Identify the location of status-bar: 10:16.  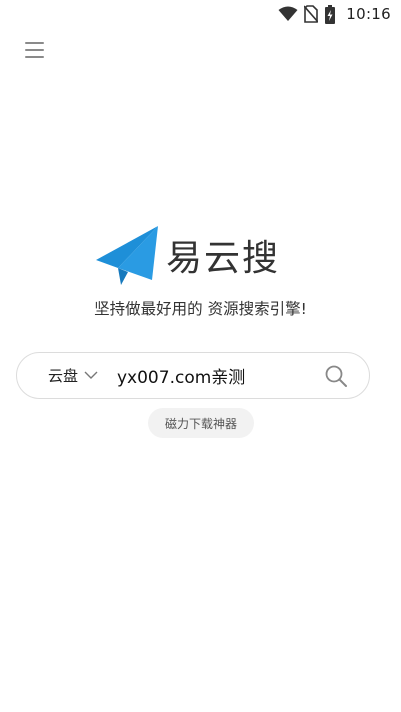
(200, 14).